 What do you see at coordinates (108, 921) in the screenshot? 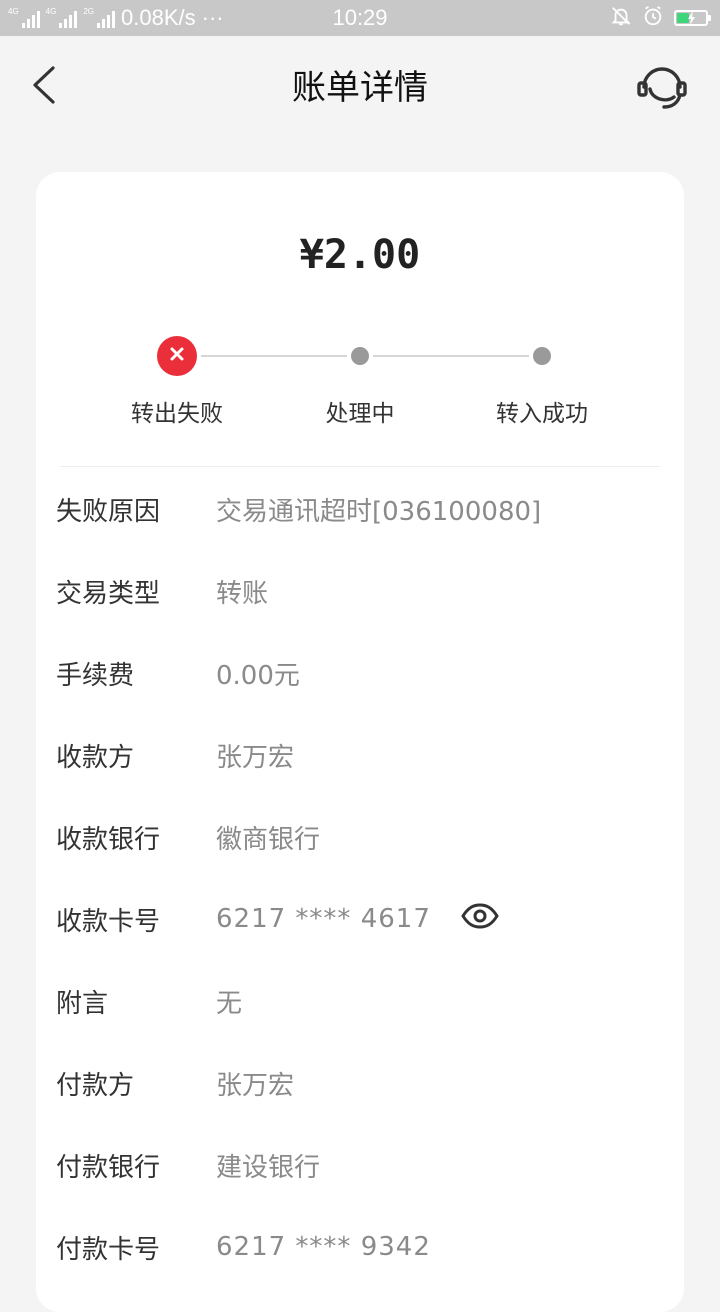
I see `detail-label: 收款卡号` at bounding box center [108, 921].